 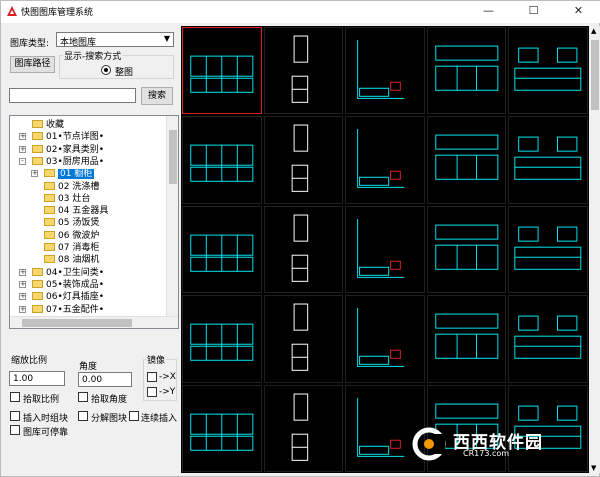 I want to click on tree-item: 09•植物景观•, so click(x=68, y=328).